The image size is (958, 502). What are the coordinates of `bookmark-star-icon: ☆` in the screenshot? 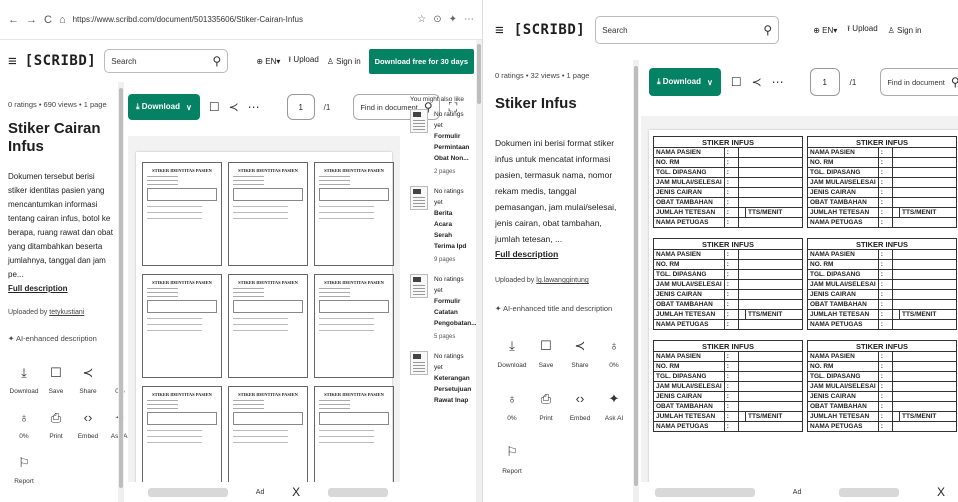 It's located at (421, 19).